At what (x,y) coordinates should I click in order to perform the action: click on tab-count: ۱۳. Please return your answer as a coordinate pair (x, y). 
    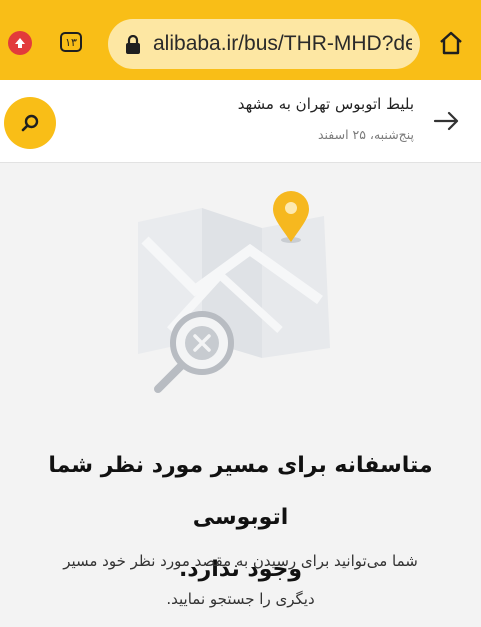
    Looking at the image, I should click on (71, 42).